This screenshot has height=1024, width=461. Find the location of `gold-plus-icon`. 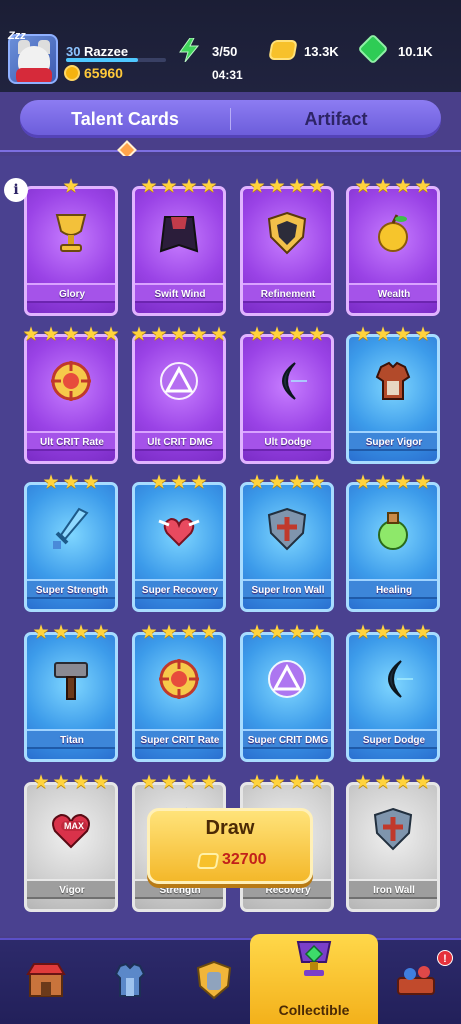

gold-plus-icon is located at coordinates (283, 50).